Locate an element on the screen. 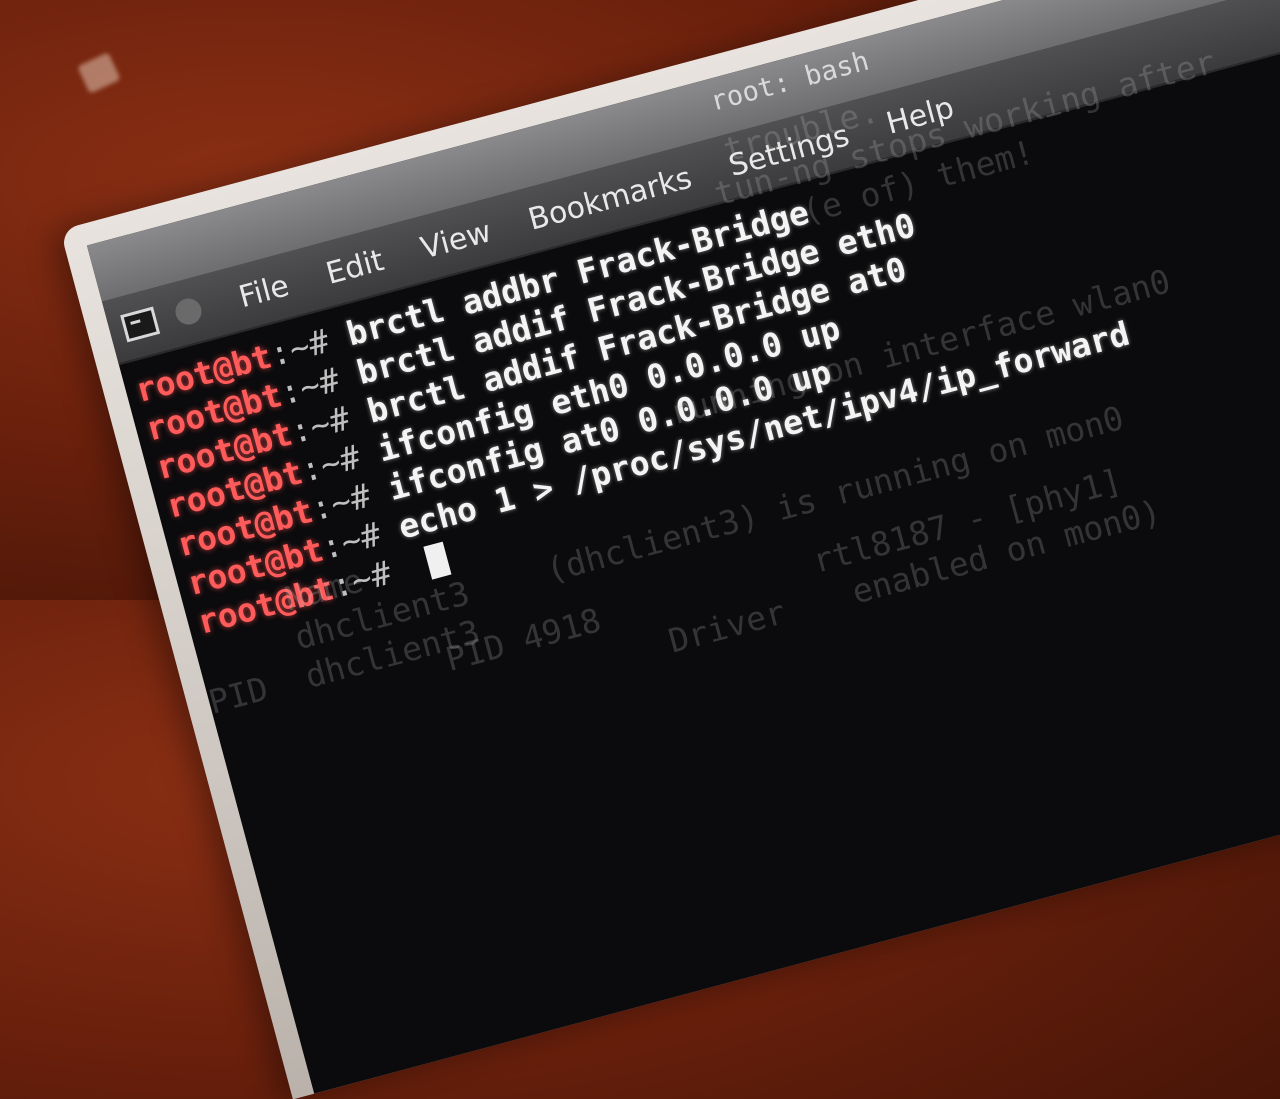  terminal-app-icon is located at coordinates (140, 324).